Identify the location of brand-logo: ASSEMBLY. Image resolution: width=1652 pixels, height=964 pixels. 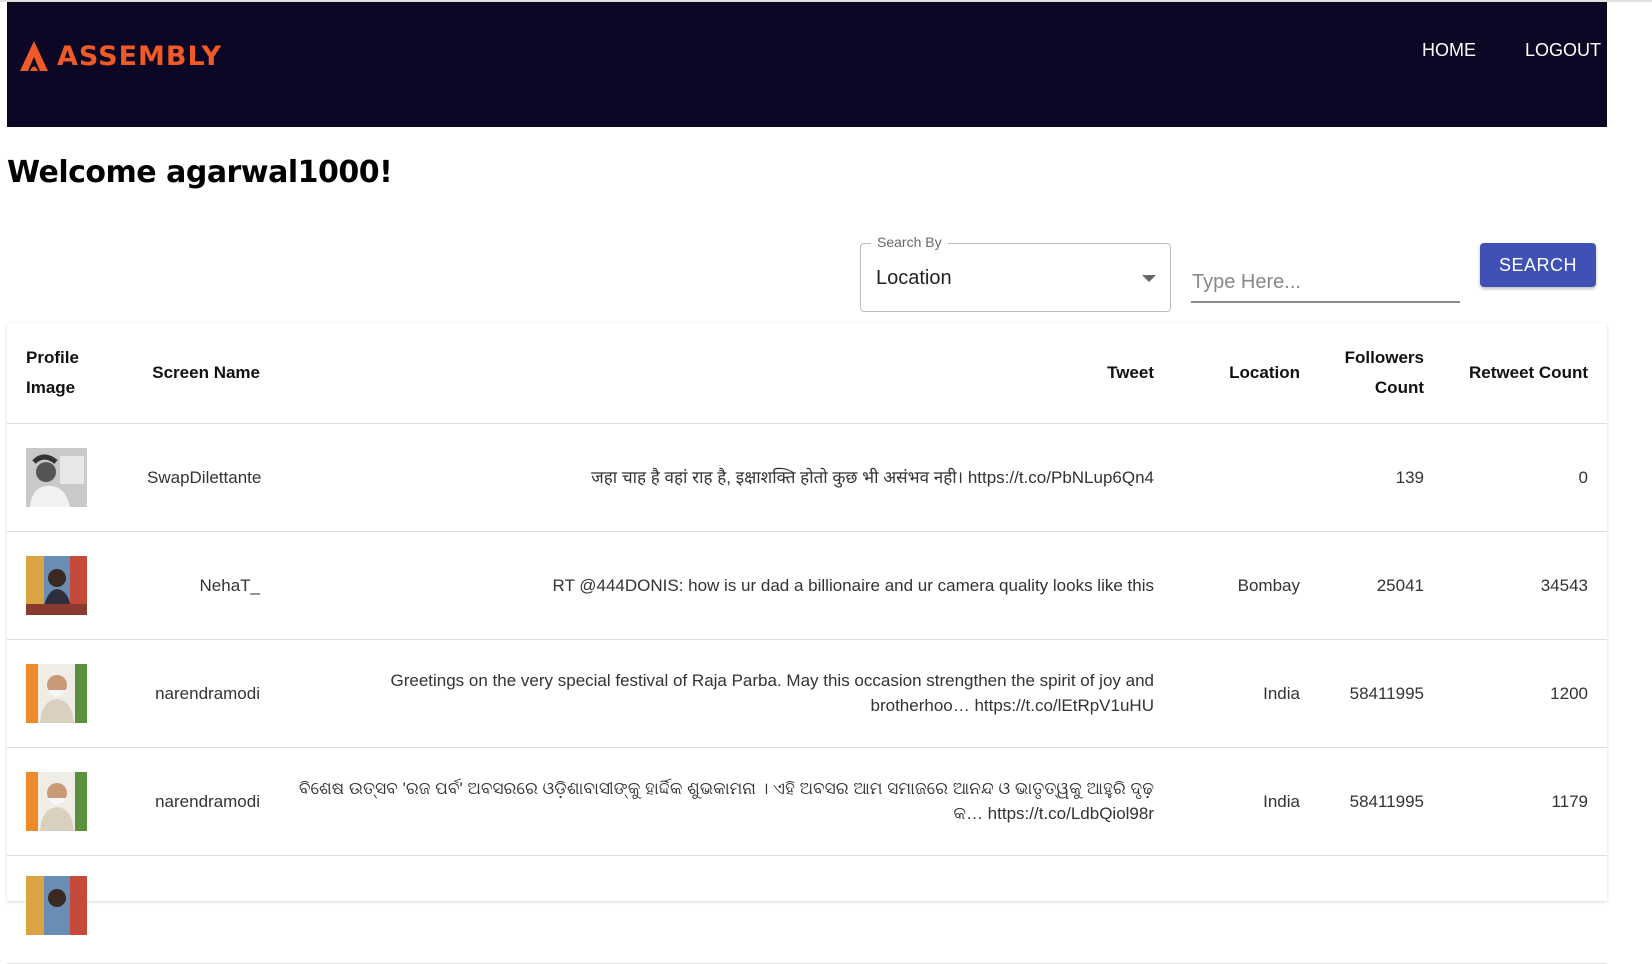
(120, 56).